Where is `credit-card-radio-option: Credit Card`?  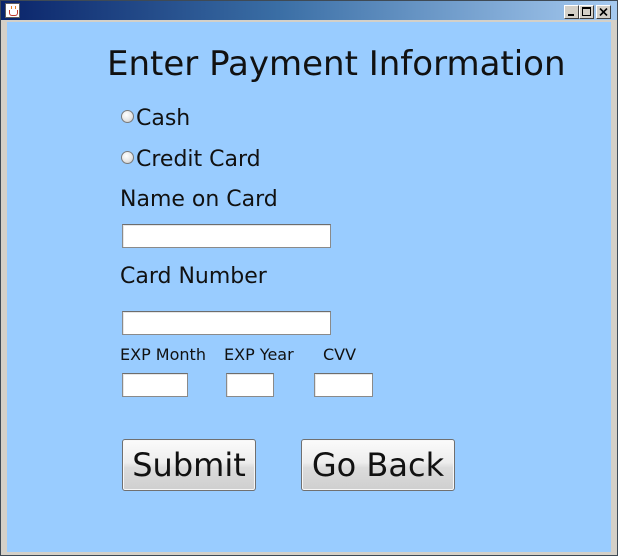
credit-card-radio-option: Credit Card is located at coordinates (191, 159).